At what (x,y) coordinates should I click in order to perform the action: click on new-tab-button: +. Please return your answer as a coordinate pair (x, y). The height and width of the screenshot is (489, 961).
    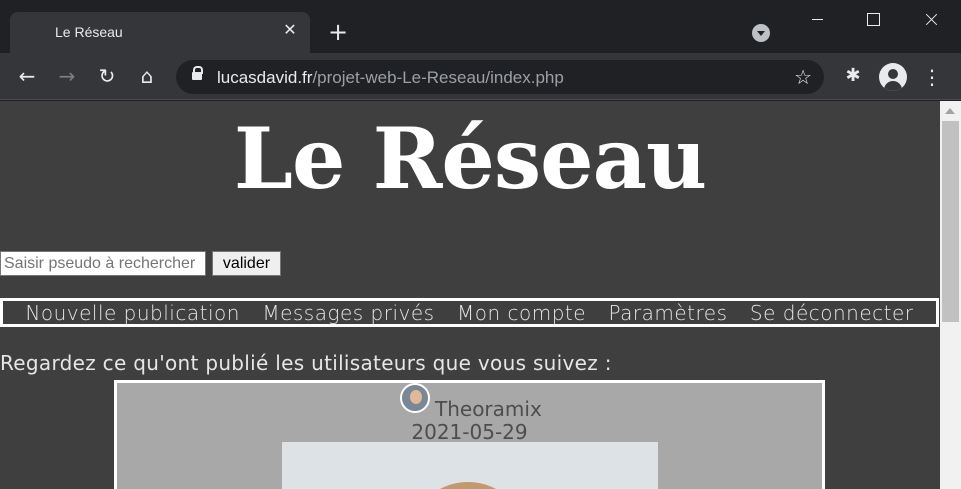
    Looking at the image, I should click on (338, 32).